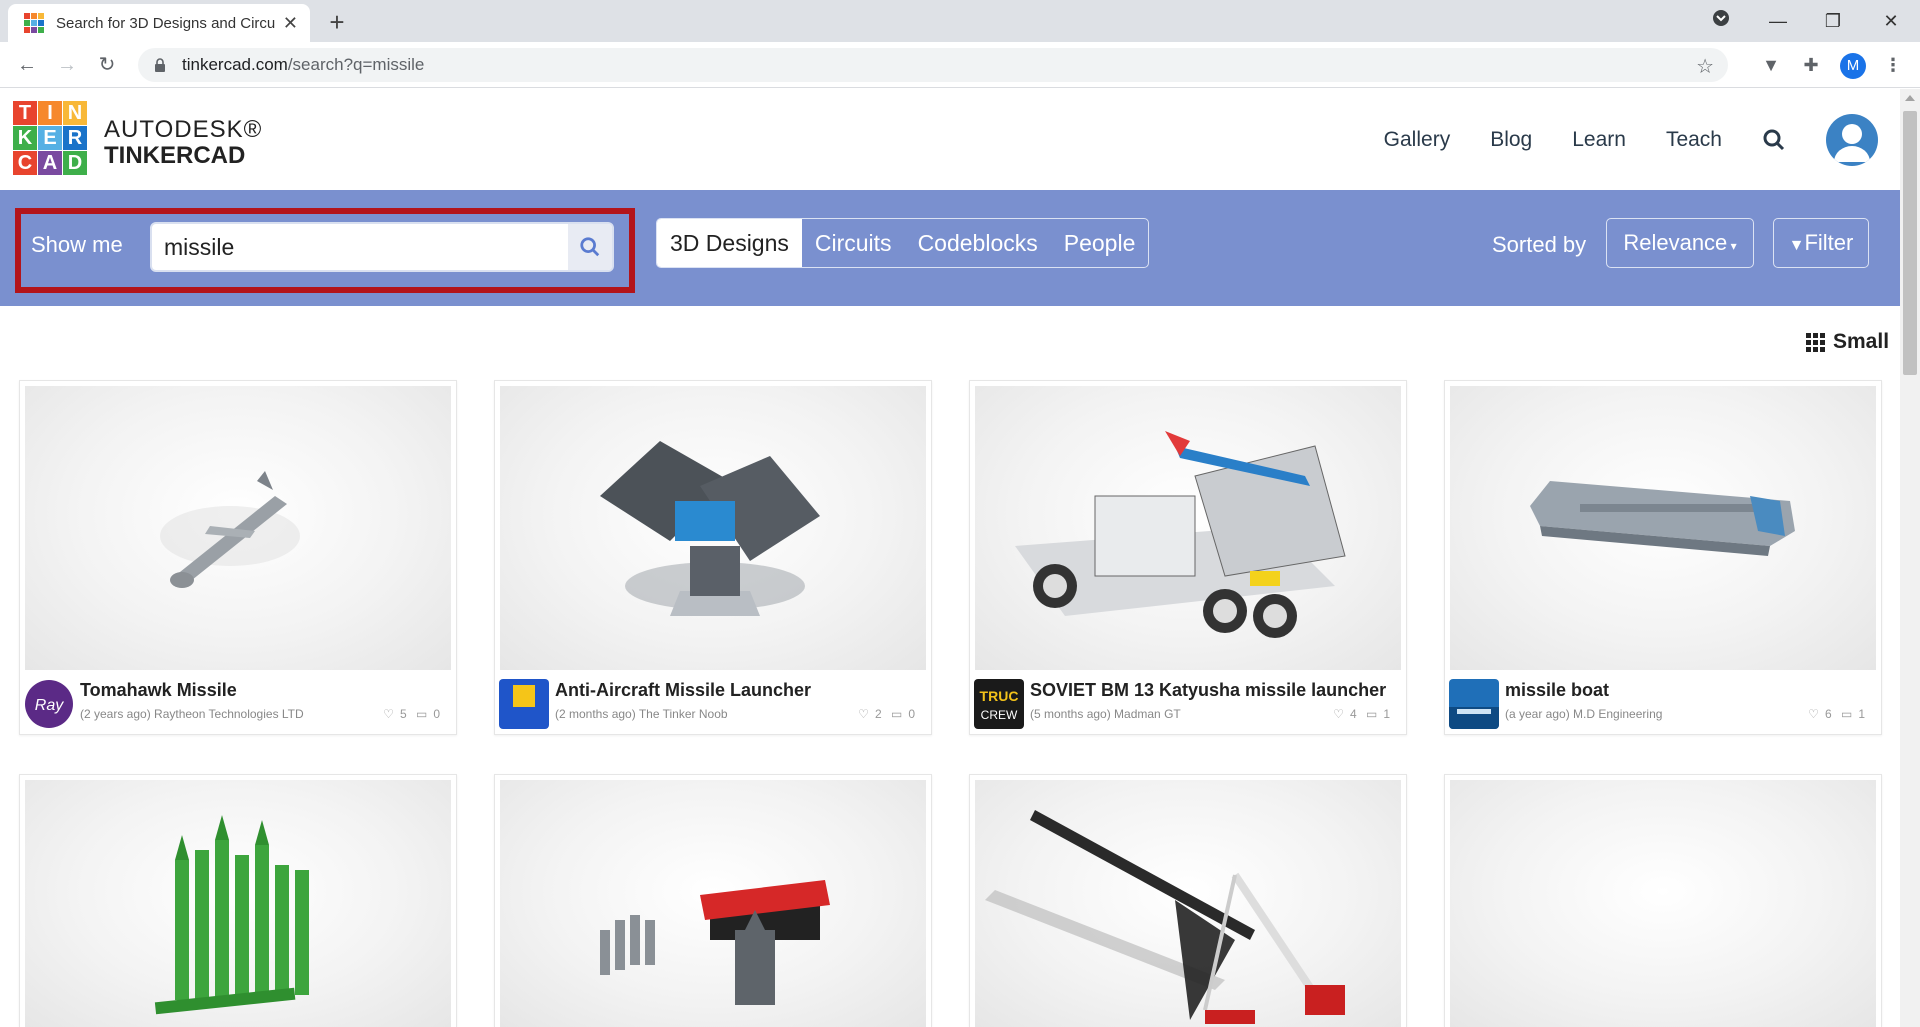 The width and height of the screenshot is (1920, 1027). I want to click on url-text: tinkercad.com/search?q=missile, so click(303, 64).